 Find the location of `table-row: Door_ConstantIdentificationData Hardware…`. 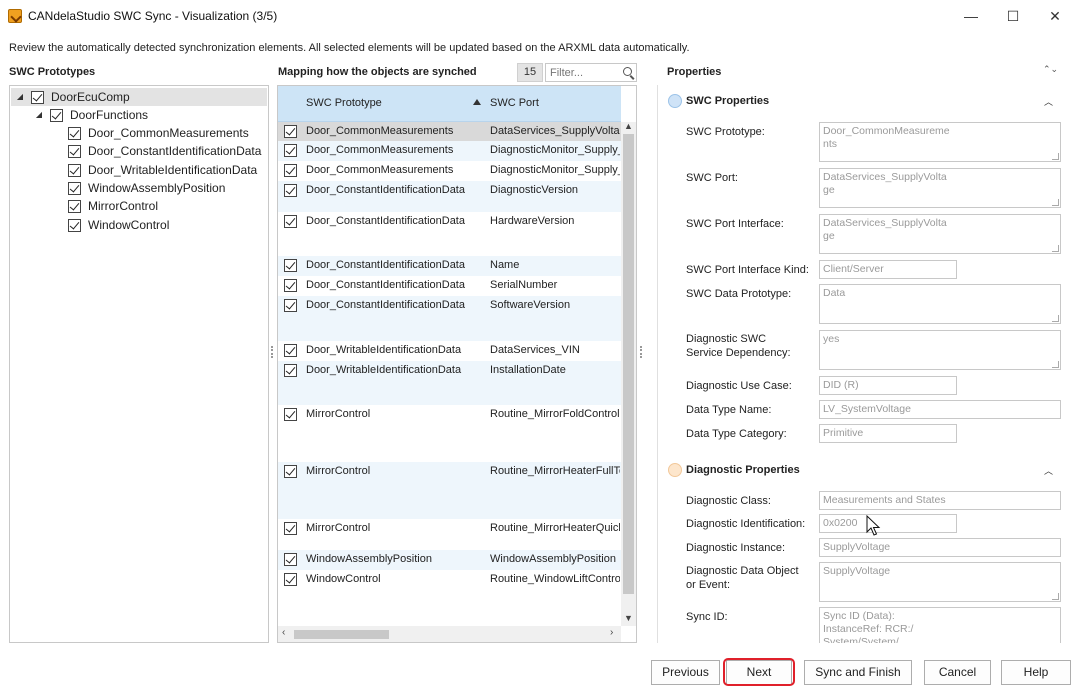

table-row: Door_ConstantIdentificationData Hardware… is located at coordinates (449, 234).